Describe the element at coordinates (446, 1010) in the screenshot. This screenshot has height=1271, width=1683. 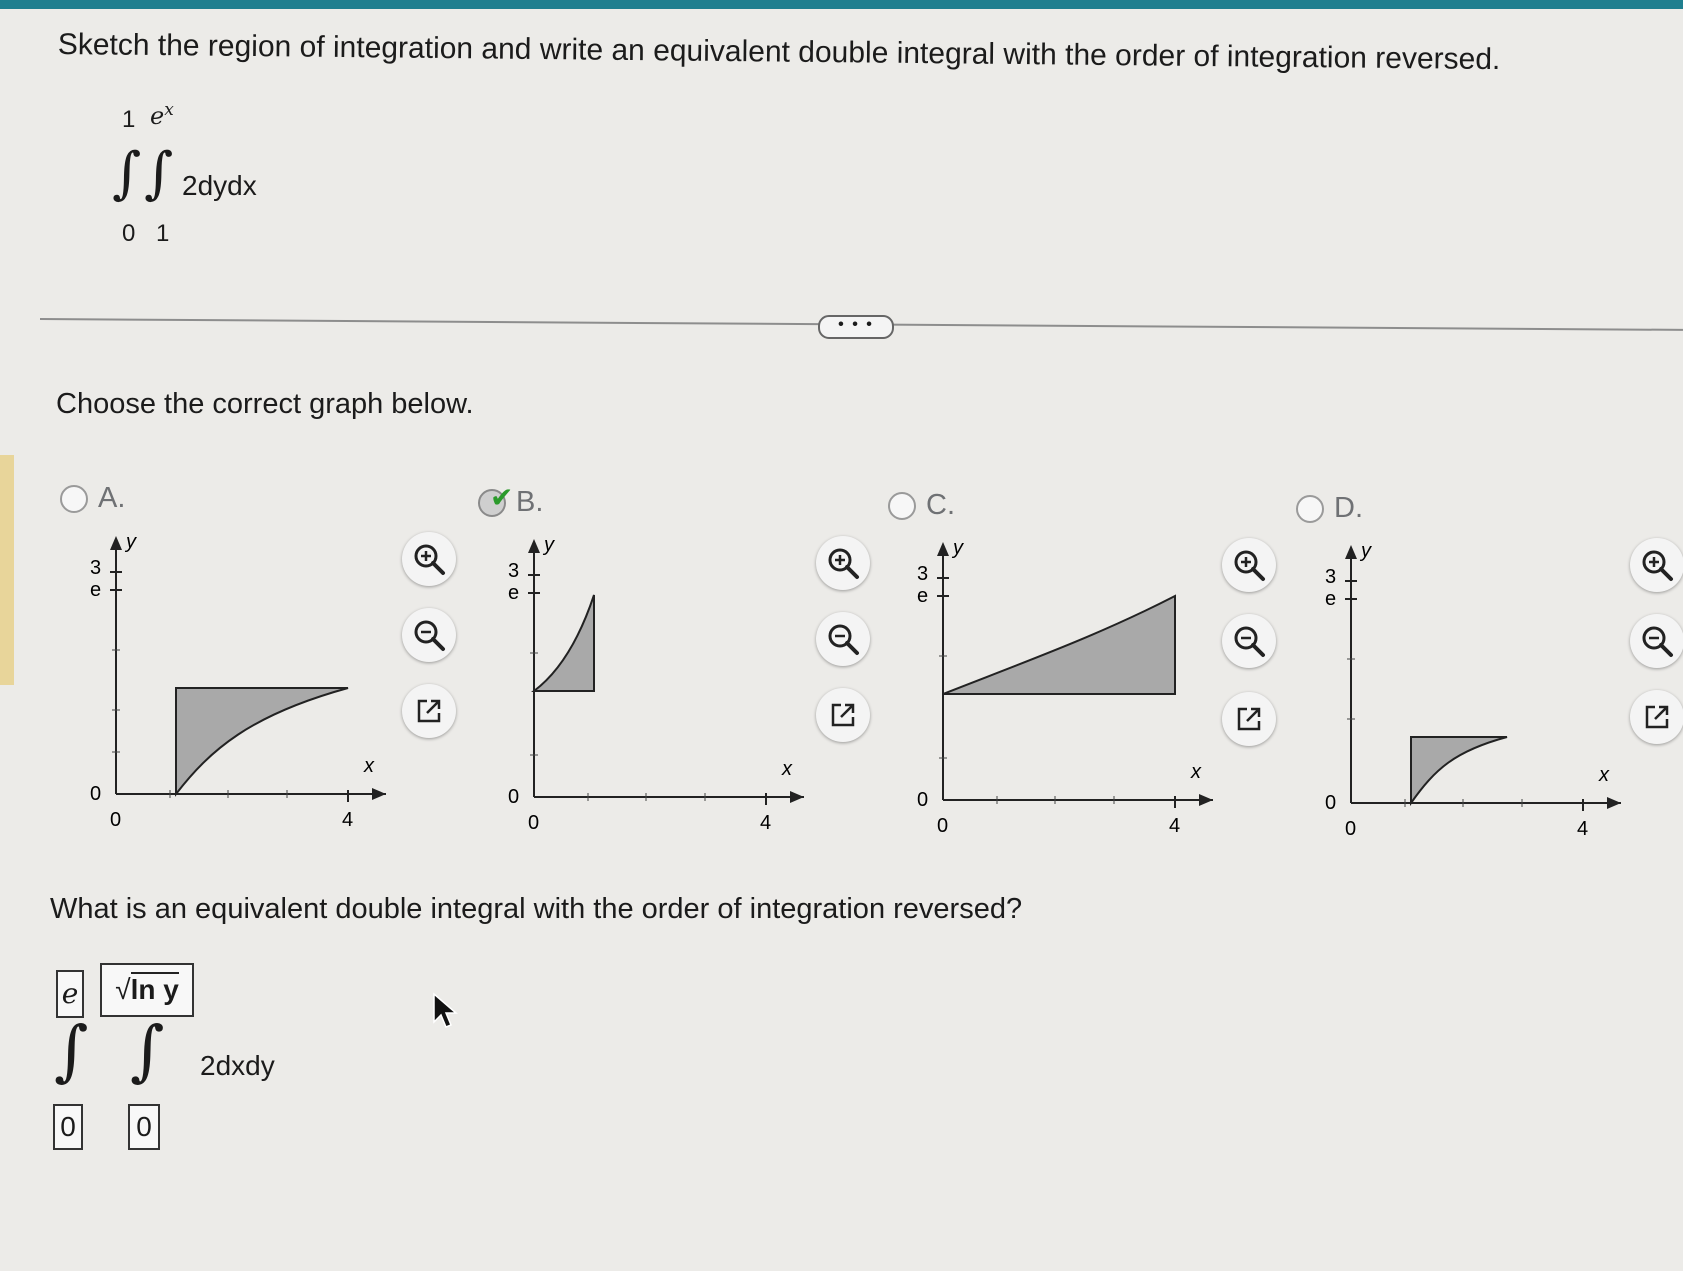
I see `mouse-cursor-icon` at that location.